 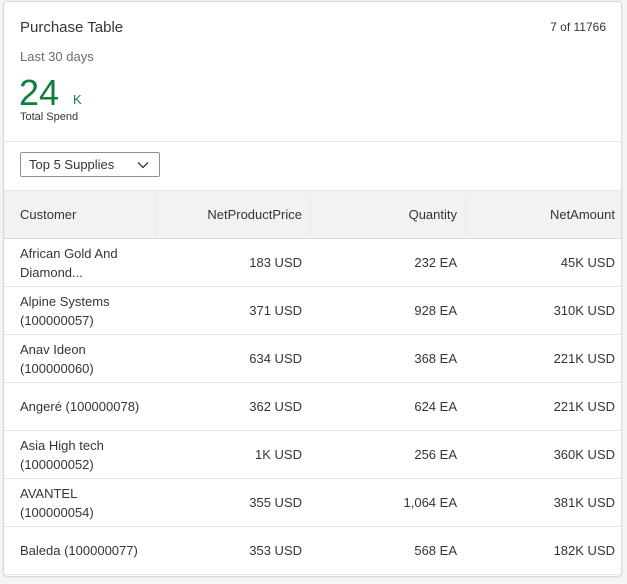 I want to click on cell-quantity: 232 EA, so click(x=435, y=262).